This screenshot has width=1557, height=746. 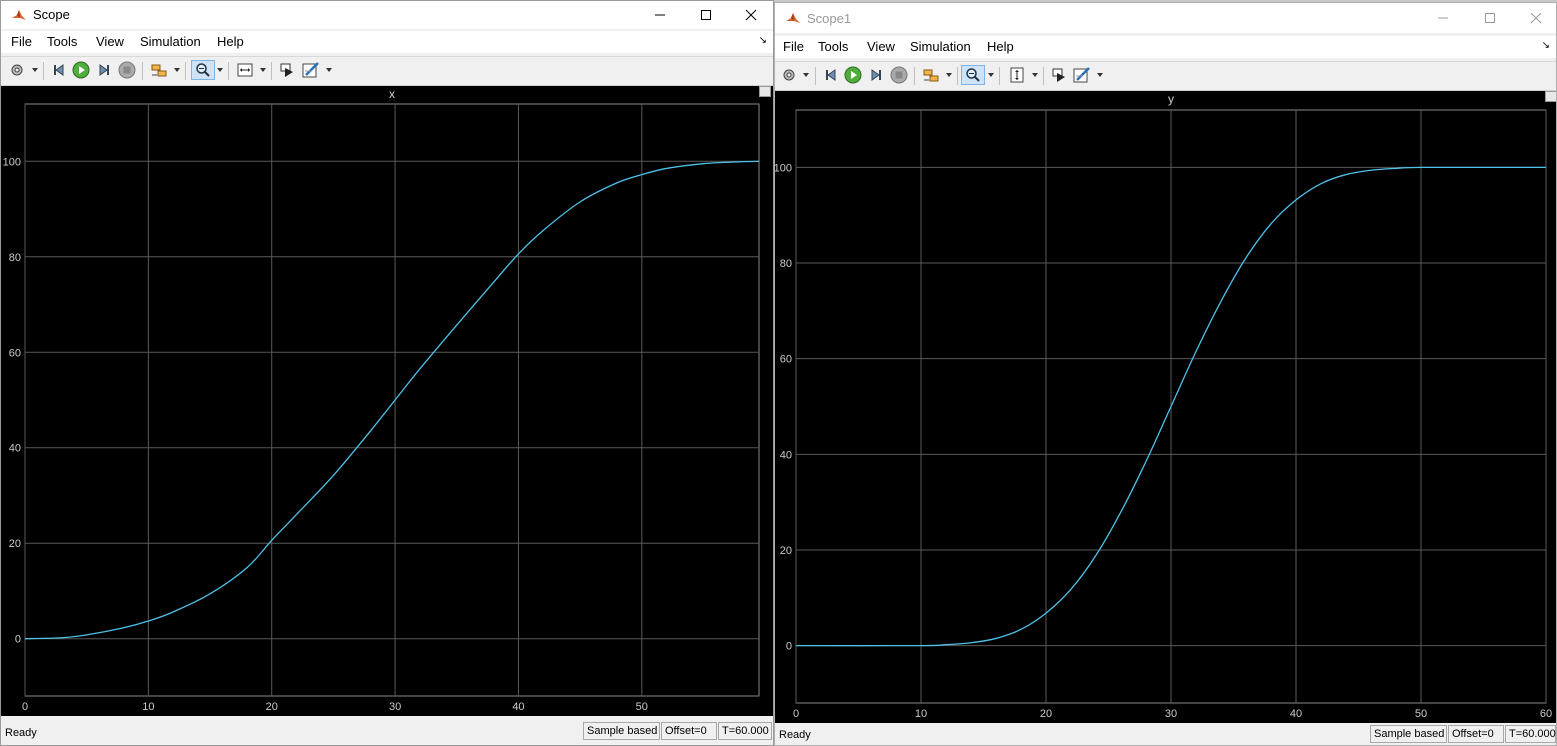 I want to click on status-time: T=60.000, so click(x=1530, y=734).